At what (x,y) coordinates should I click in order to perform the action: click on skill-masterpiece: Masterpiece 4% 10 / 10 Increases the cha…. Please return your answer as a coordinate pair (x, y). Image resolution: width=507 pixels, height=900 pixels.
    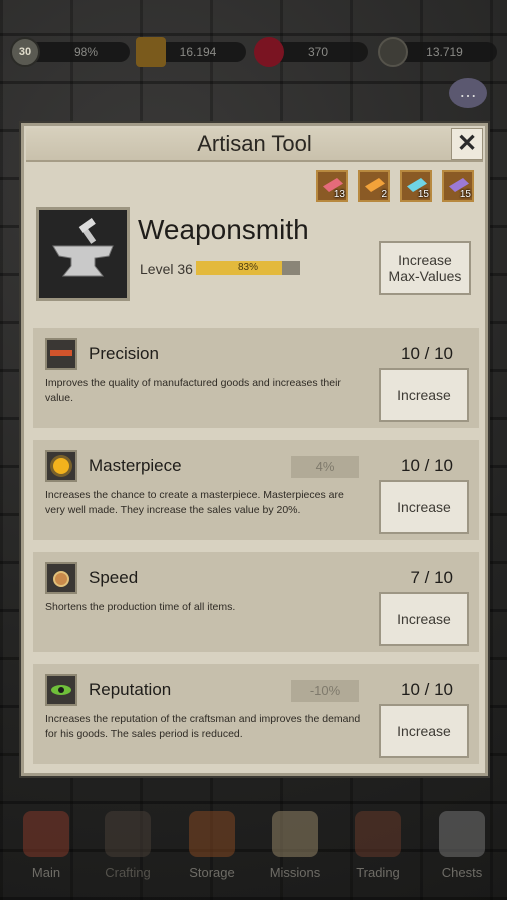
    Looking at the image, I should click on (256, 490).